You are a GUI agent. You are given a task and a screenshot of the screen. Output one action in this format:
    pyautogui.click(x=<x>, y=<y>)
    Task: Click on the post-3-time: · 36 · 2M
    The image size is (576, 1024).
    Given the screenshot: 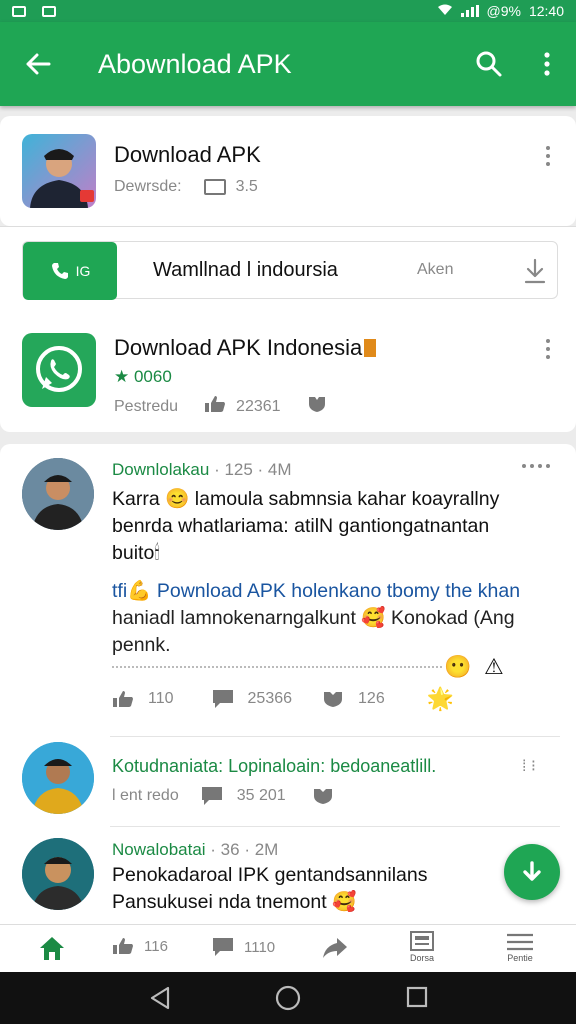 What is the action you would take?
    pyautogui.click(x=244, y=849)
    